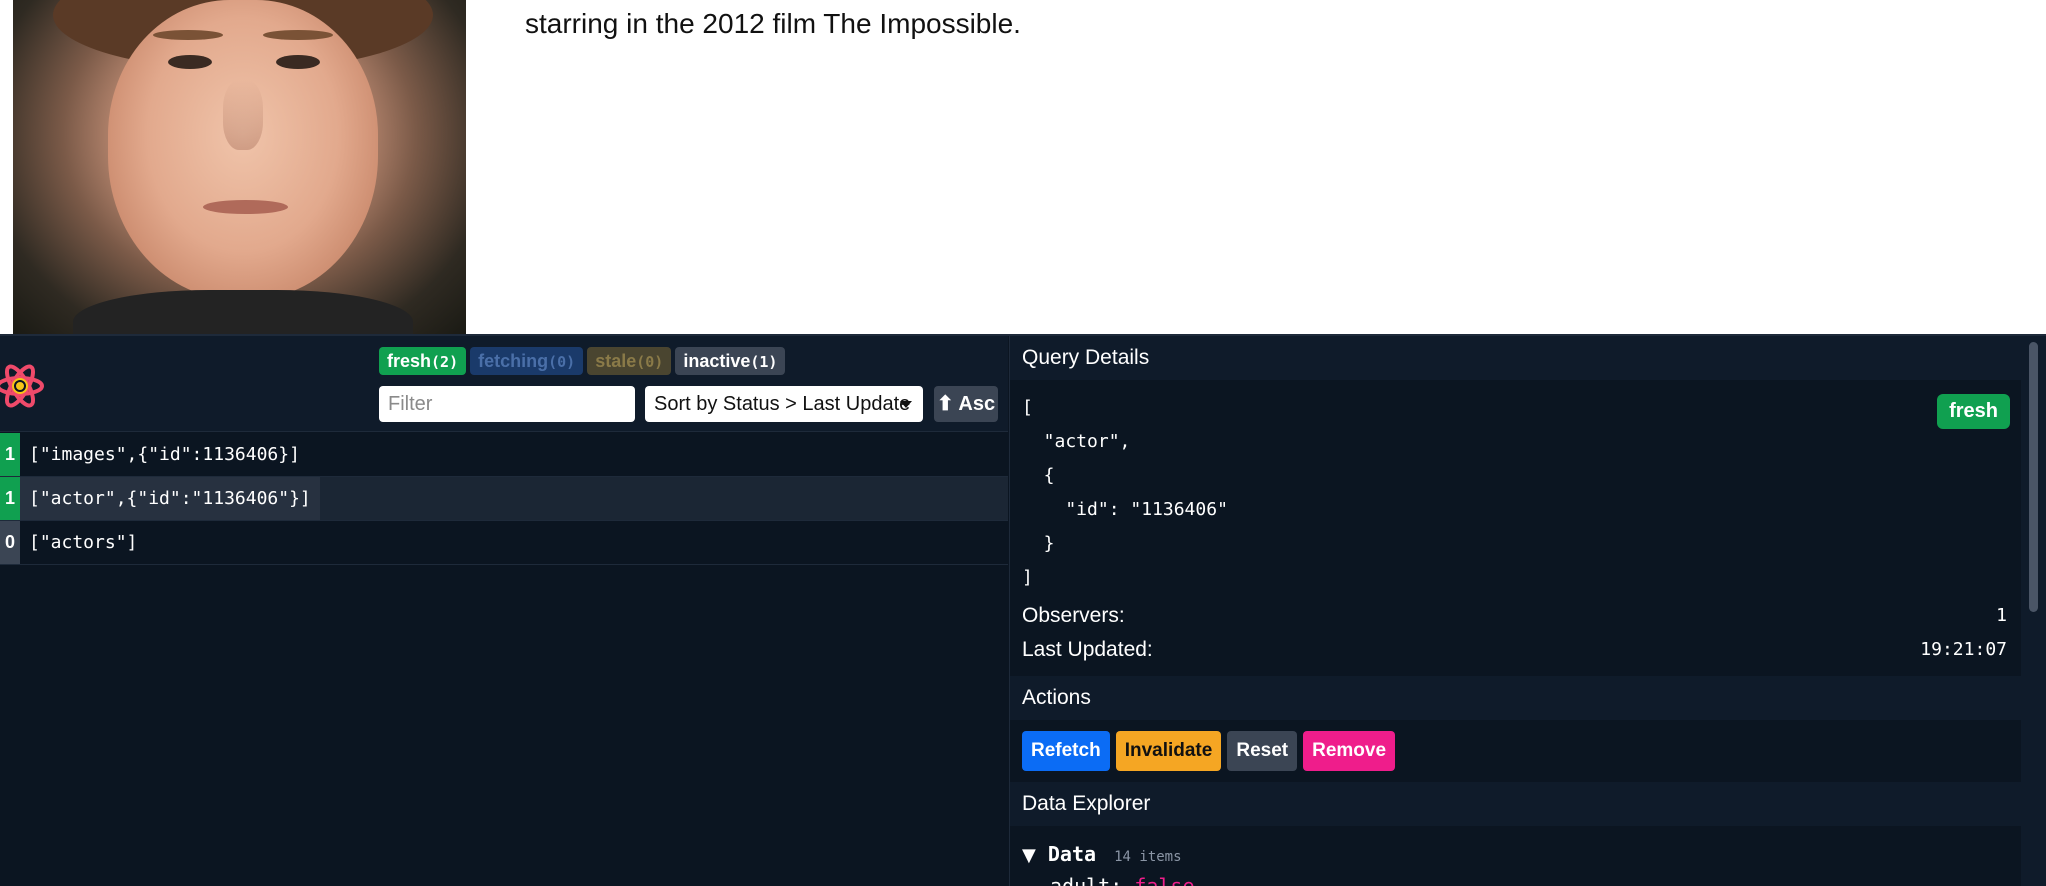  What do you see at coordinates (239, 167) in the screenshot?
I see `actor-photo` at bounding box center [239, 167].